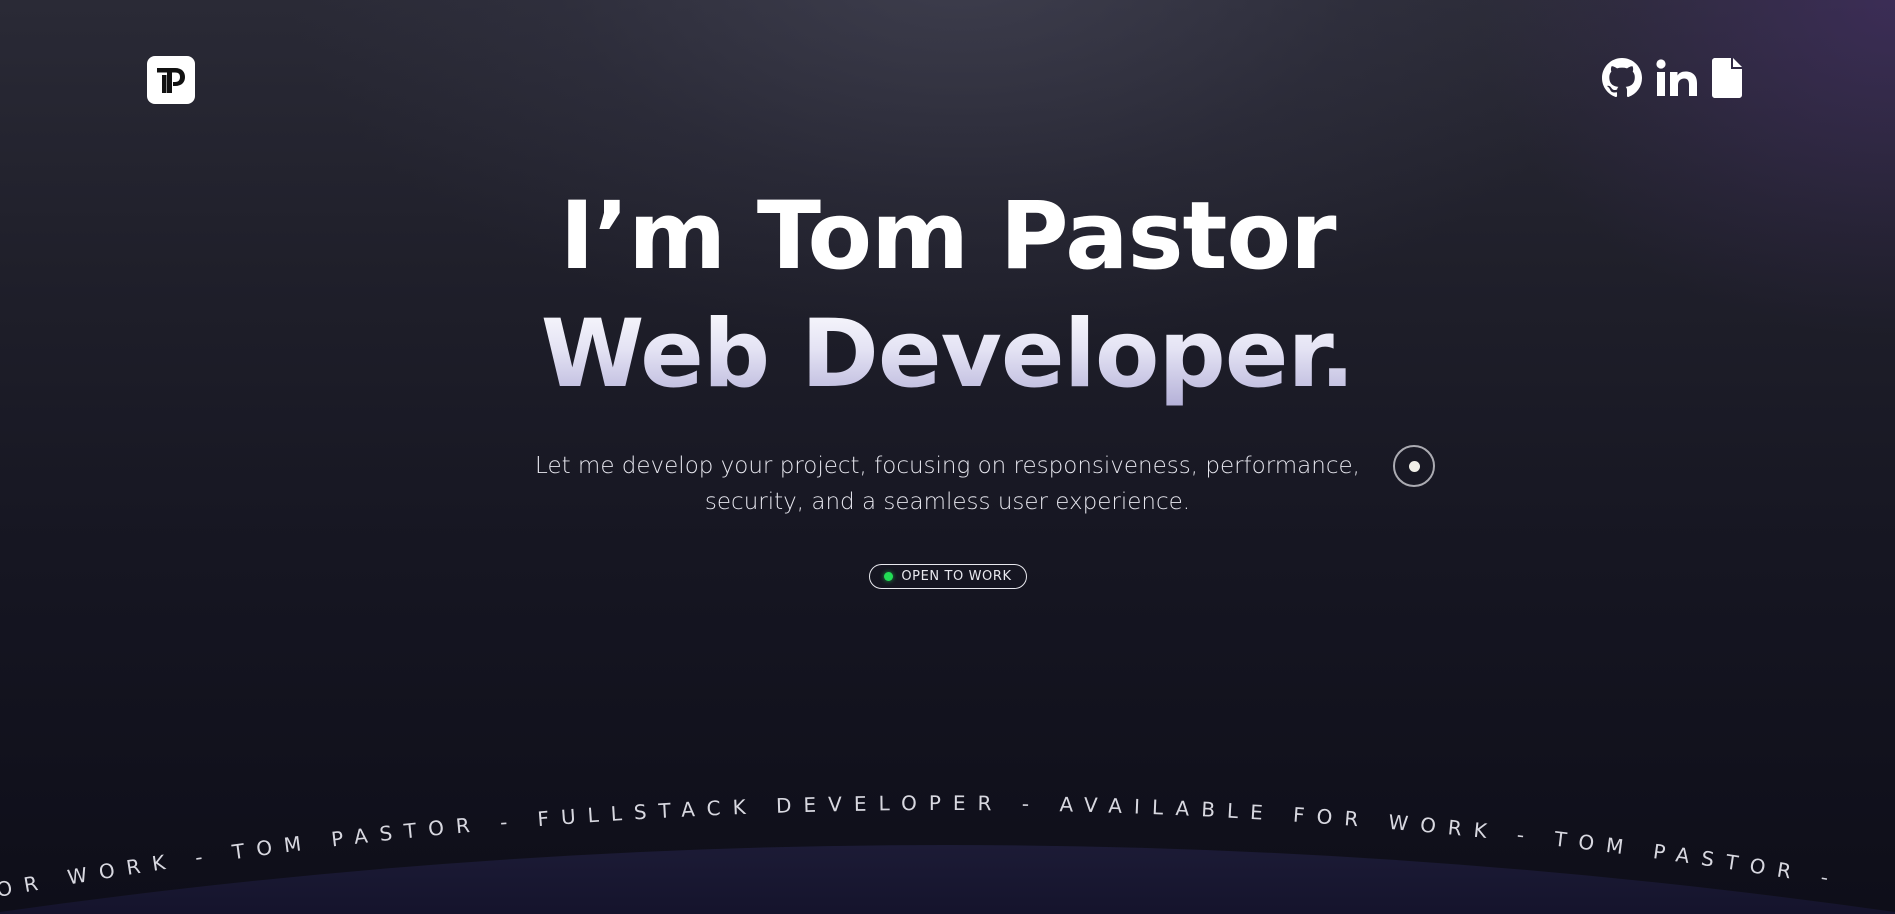 The width and height of the screenshot is (1895, 914). What do you see at coordinates (889, 576) in the screenshot?
I see `status-dot-icon` at bounding box center [889, 576].